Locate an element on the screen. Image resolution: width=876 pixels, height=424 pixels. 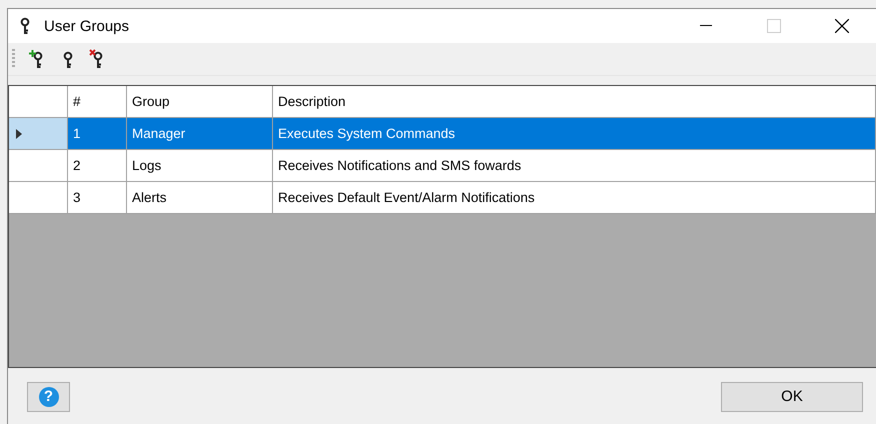
table-row: 2 Logs Receives Notifications and SMS fowards is located at coordinates (442, 166).